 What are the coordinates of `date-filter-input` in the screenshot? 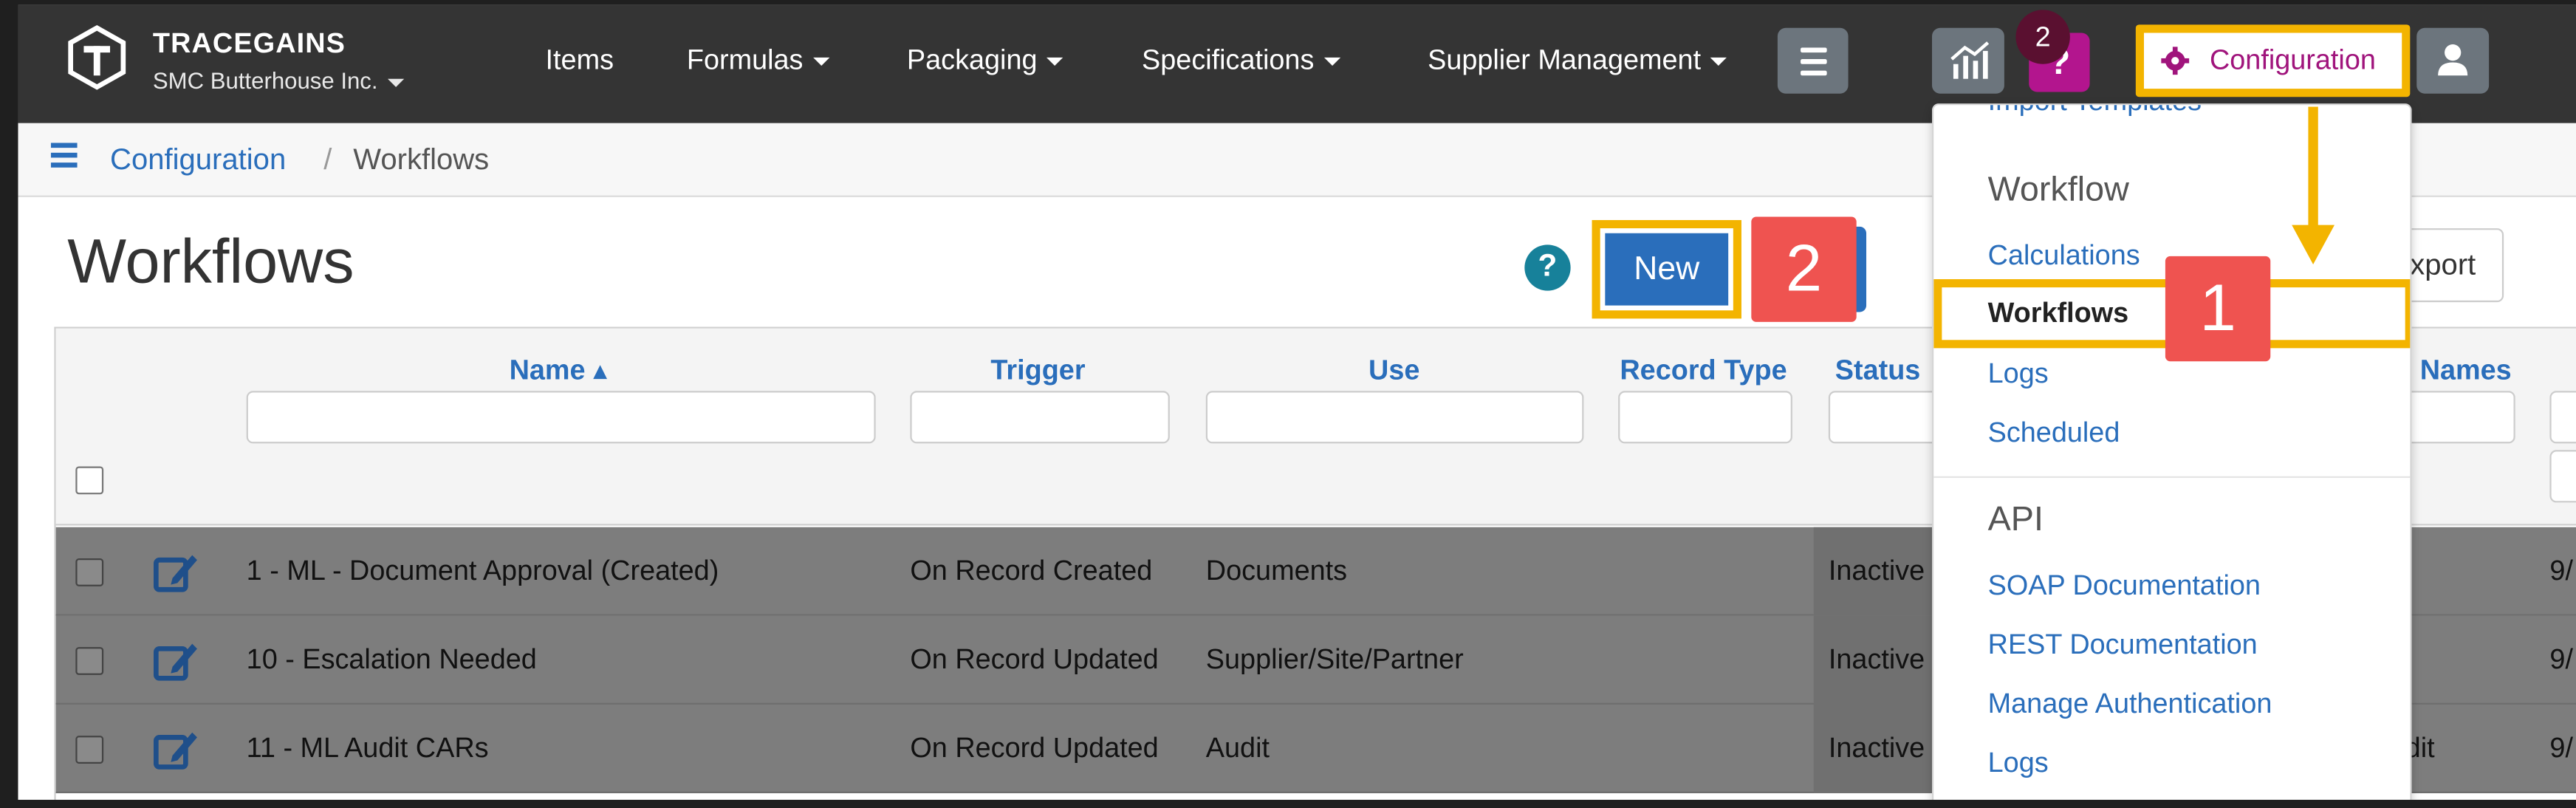 It's located at (2562, 418).